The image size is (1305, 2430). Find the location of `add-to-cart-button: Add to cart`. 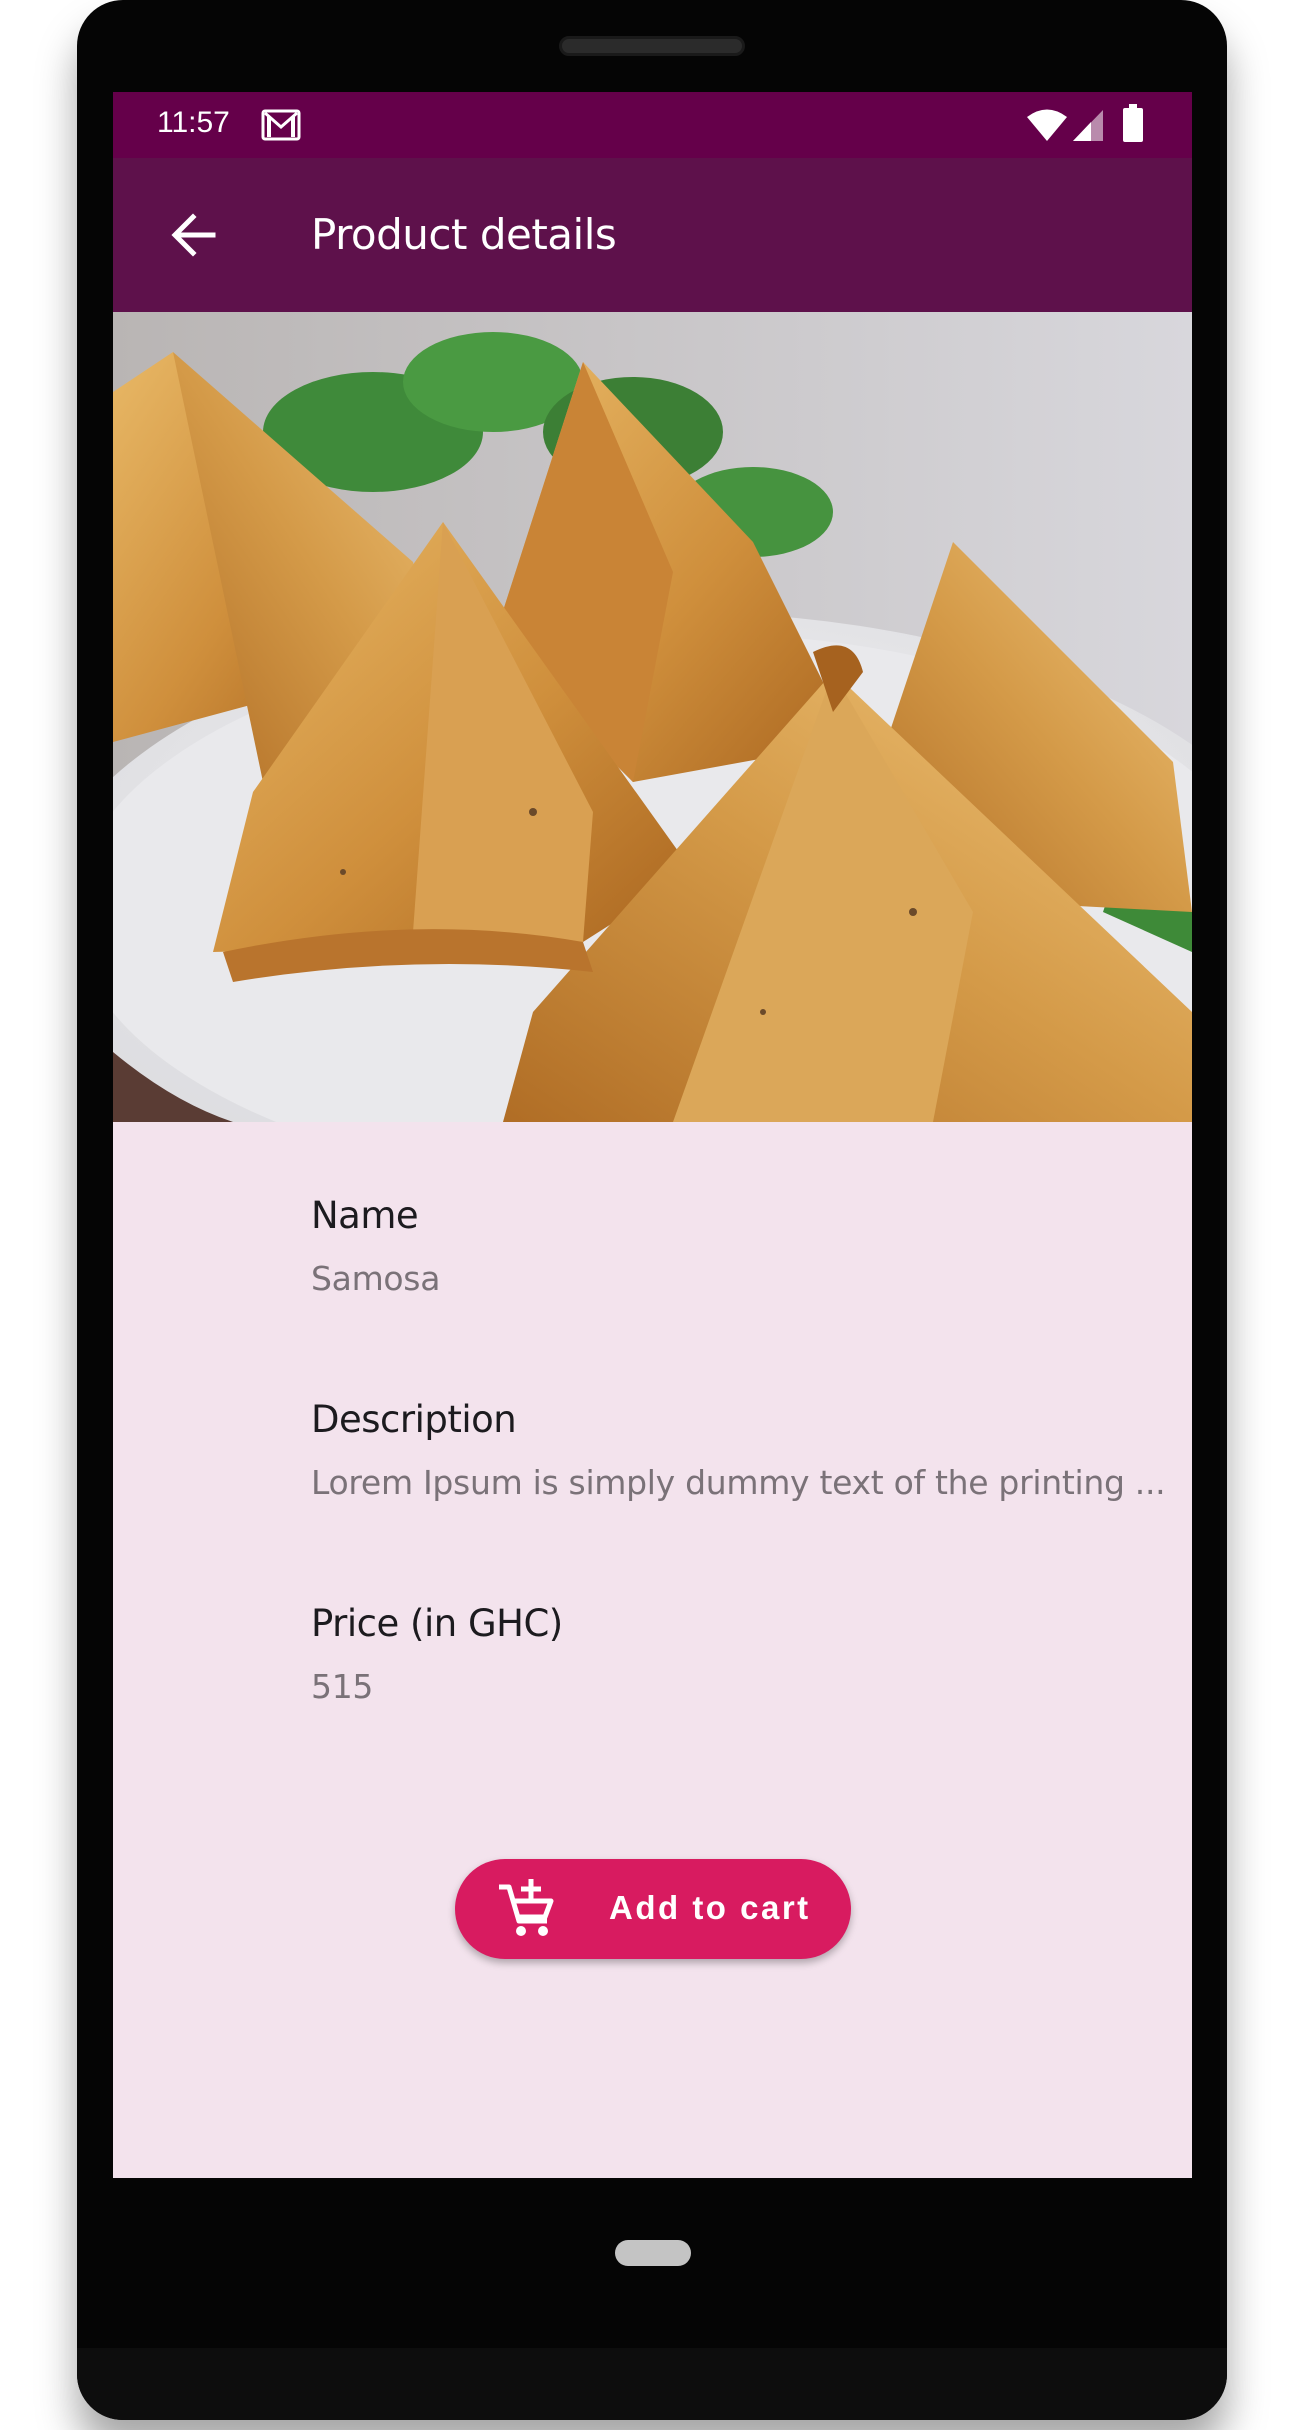

add-to-cart-button: Add to cart is located at coordinates (653, 1909).